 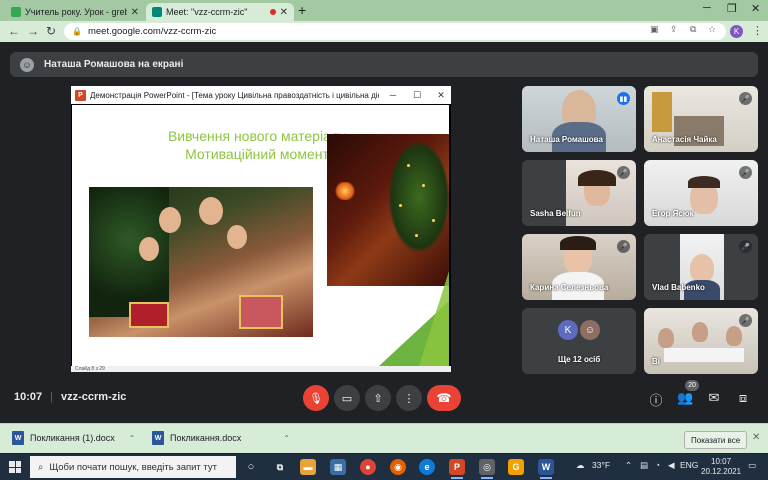 I want to click on mic-toggle-button: 🎙, so click(x=316, y=398).